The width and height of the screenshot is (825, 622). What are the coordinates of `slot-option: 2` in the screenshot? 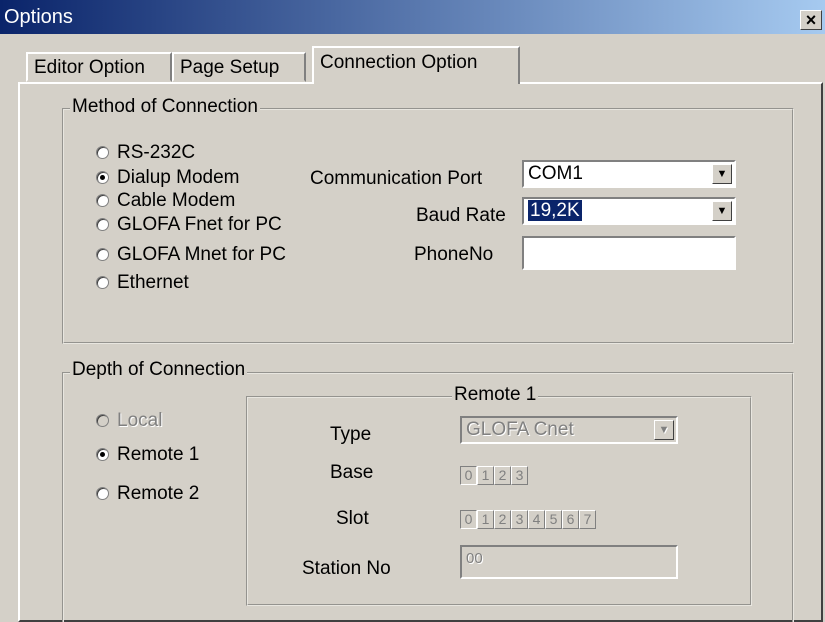 It's located at (502, 519).